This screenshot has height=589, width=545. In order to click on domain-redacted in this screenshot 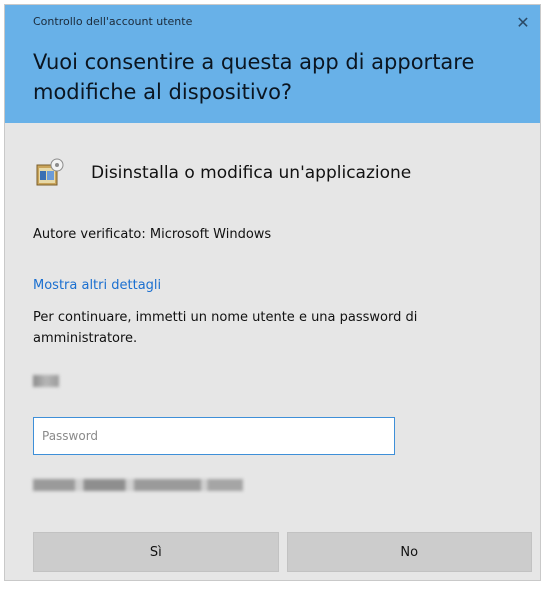, I will do `click(138, 485)`.